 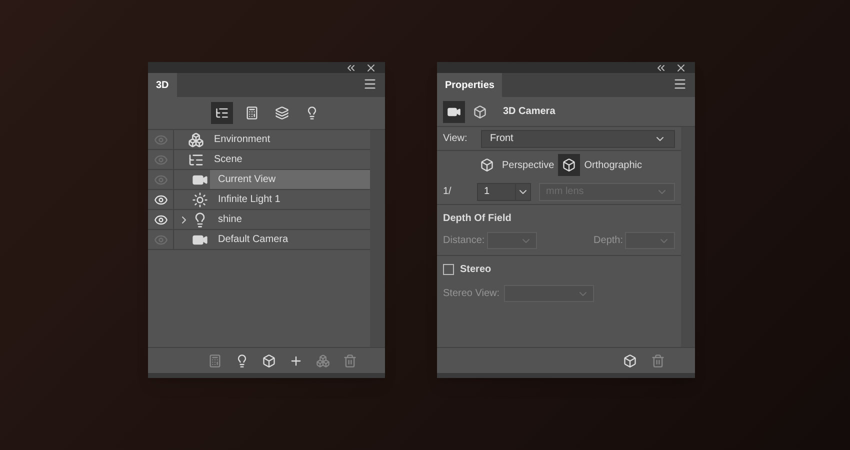 What do you see at coordinates (464, 241) in the screenshot?
I see `distance-label: Distance:` at bounding box center [464, 241].